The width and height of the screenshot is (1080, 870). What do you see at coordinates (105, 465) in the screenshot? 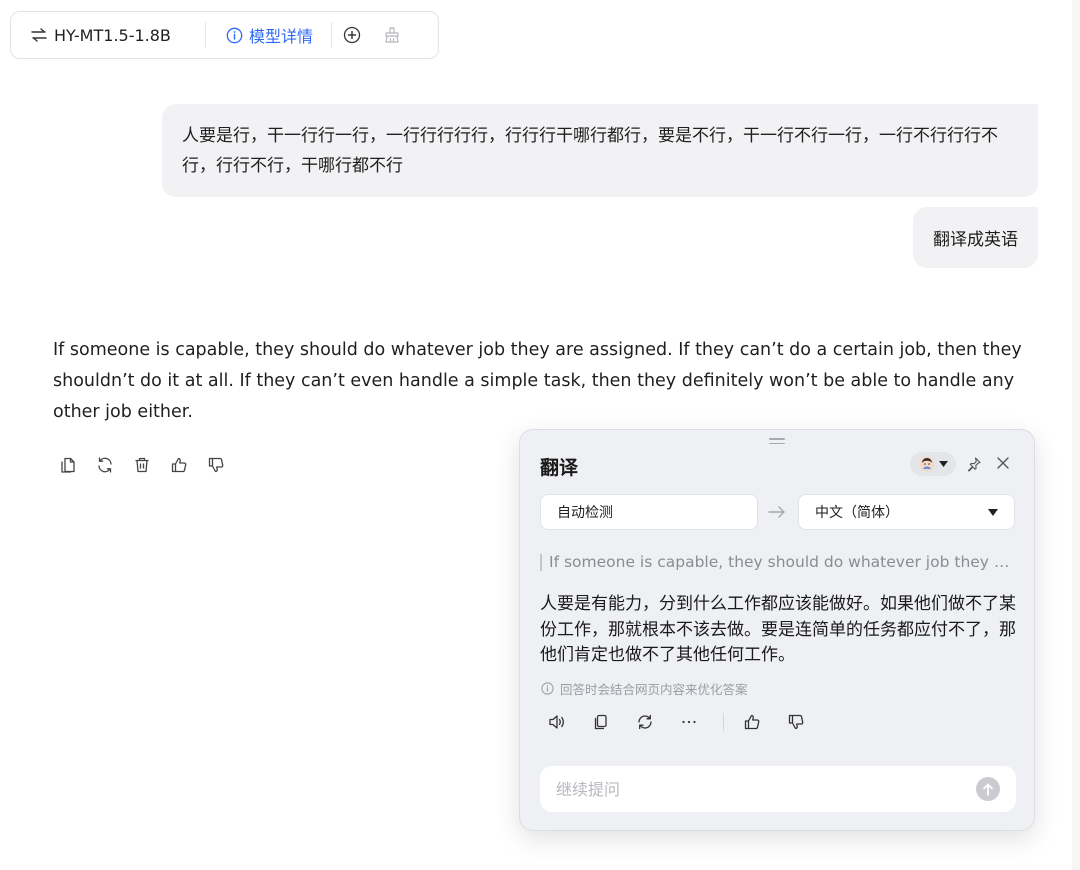
I see `regenerate-icon` at bounding box center [105, 465].